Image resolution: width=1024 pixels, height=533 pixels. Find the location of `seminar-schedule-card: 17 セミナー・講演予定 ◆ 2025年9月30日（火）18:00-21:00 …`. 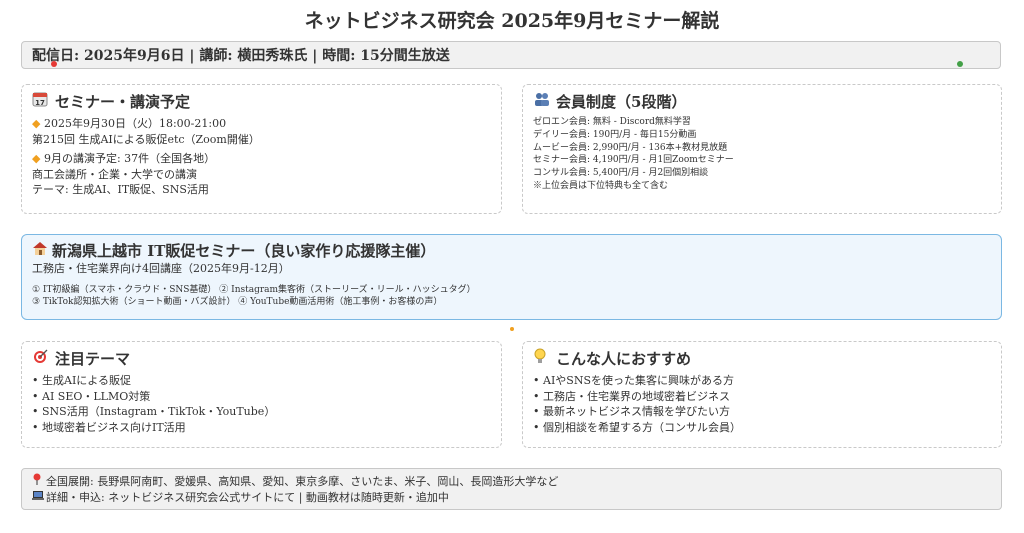

seminar-schedule-card: 17 セミナー・講演予定 ◆ 2025年9月30日（火）18:00-21:00 … is located at coordinates (261, 149).